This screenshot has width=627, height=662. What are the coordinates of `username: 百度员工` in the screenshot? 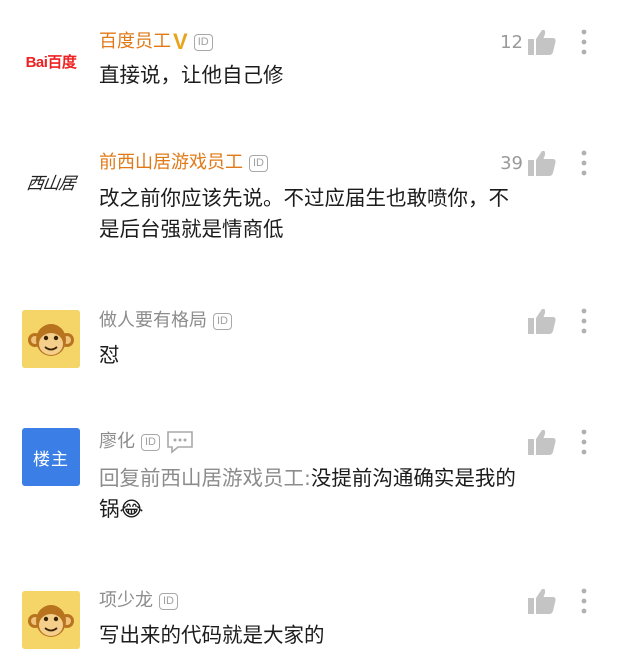 It's located at (135, 42).